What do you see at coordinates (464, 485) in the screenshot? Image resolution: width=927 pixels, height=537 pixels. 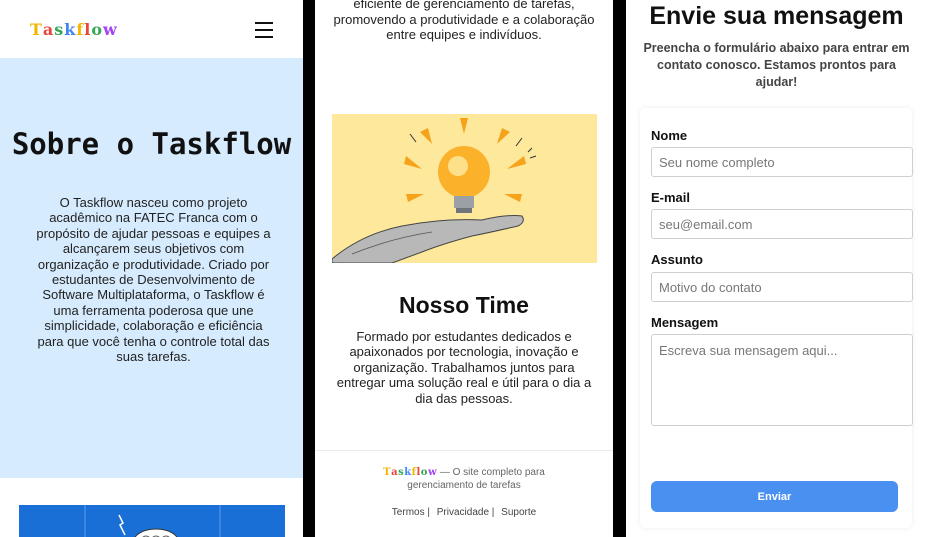 I see `footer-tagline-text-2: gerenciamento de tarefas` at bounding box center [464, 485].